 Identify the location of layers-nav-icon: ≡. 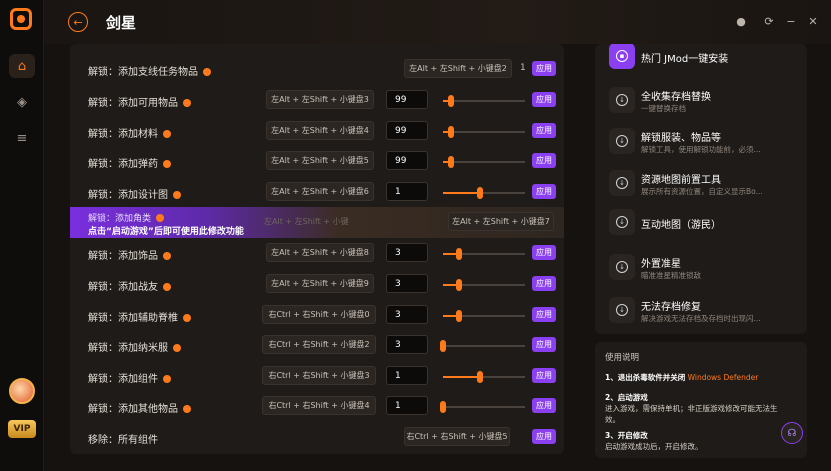
(22, 138).